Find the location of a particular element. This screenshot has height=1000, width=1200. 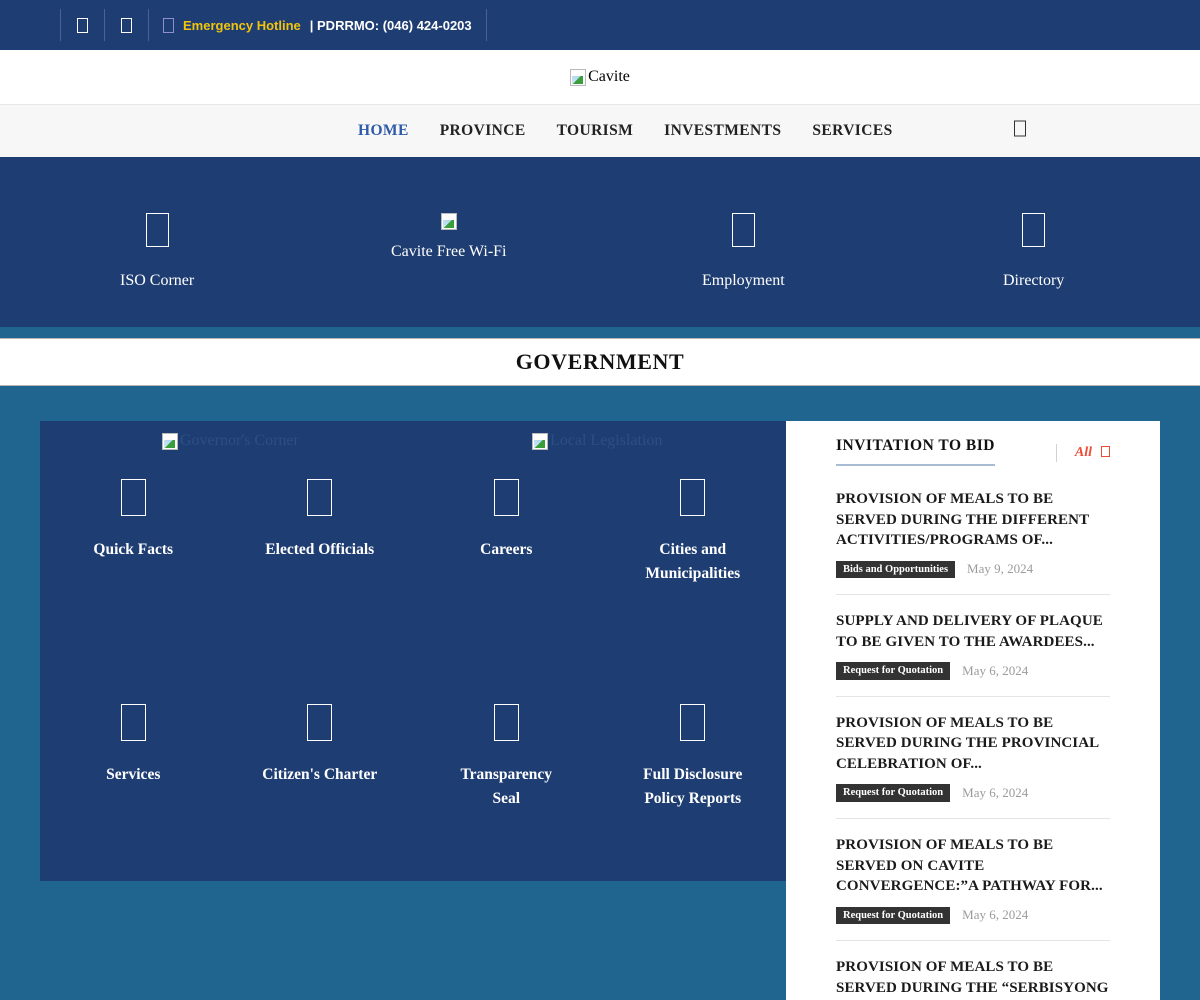

govt-link-label: Careers is located at coordinates (506, 549).